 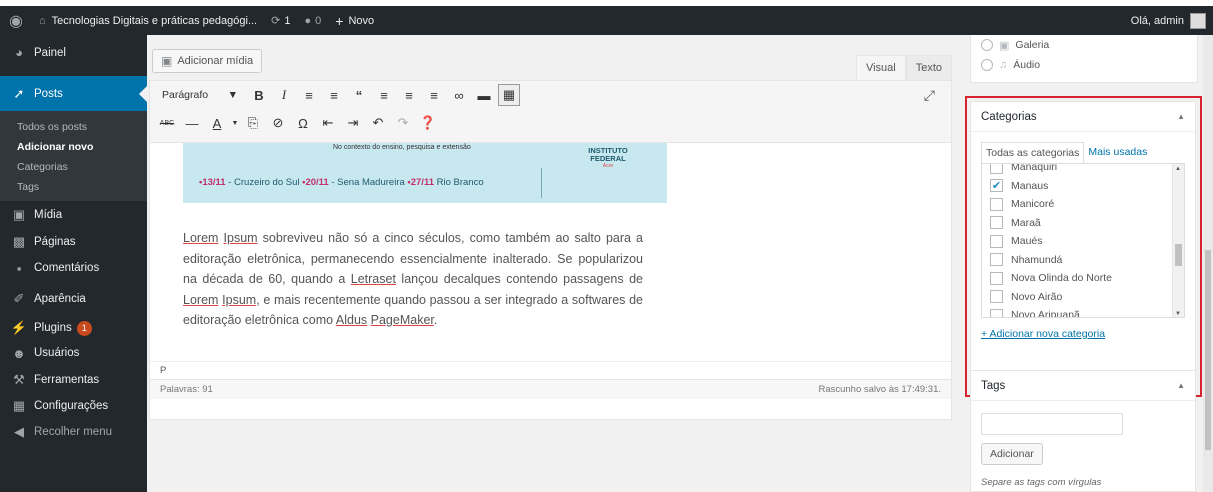 What do you see at coordinates (60, 299) in the screenshot?
I see `sidebar-item-label: Aparência` at bounding box center [60, 299].